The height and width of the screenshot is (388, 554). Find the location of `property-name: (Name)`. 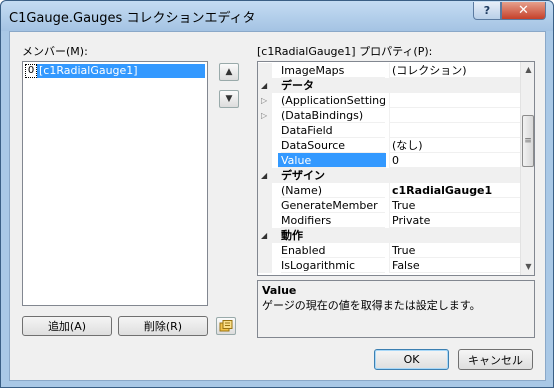

property-name: (Name) is located at coordinates (333, 190).